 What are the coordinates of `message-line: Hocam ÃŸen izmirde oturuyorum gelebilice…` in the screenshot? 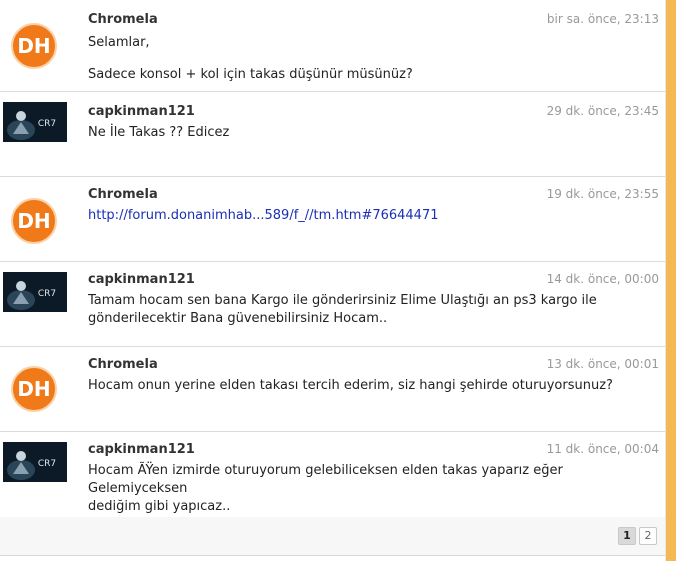 It's located at (325, 479).